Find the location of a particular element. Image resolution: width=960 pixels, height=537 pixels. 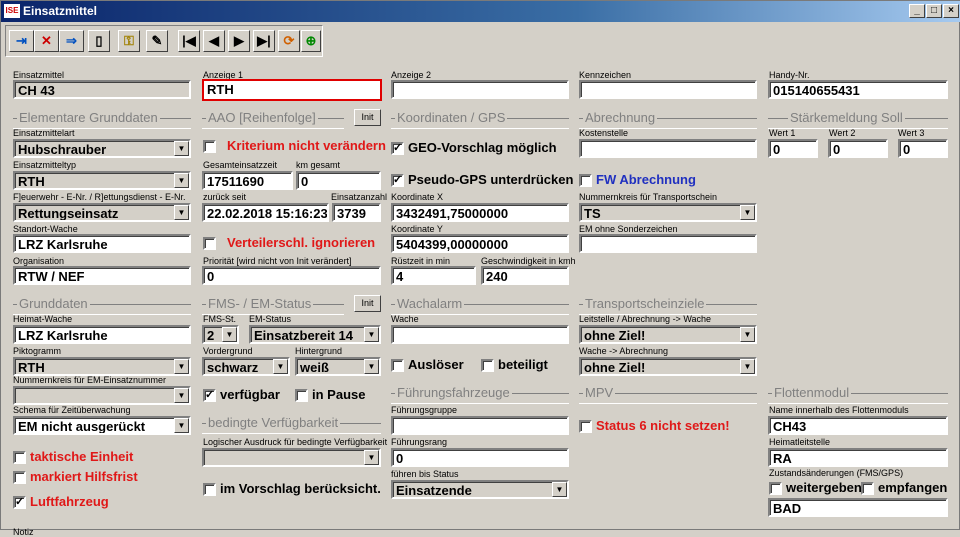

kst-field is located at coordinates (668, 148).